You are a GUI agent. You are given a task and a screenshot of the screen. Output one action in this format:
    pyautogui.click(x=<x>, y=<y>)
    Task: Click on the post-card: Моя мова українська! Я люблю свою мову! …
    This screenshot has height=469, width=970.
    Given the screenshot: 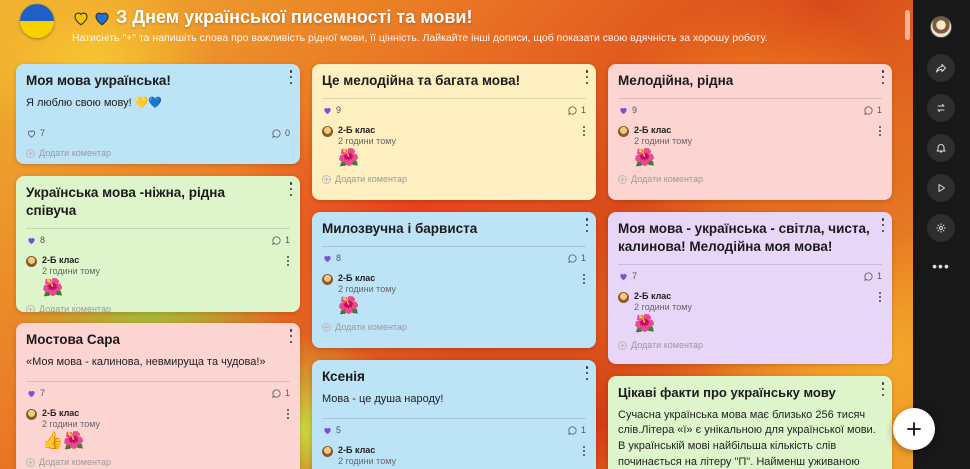 What is the action you would take?
    pyautogui.click(x=158, y=114)
    